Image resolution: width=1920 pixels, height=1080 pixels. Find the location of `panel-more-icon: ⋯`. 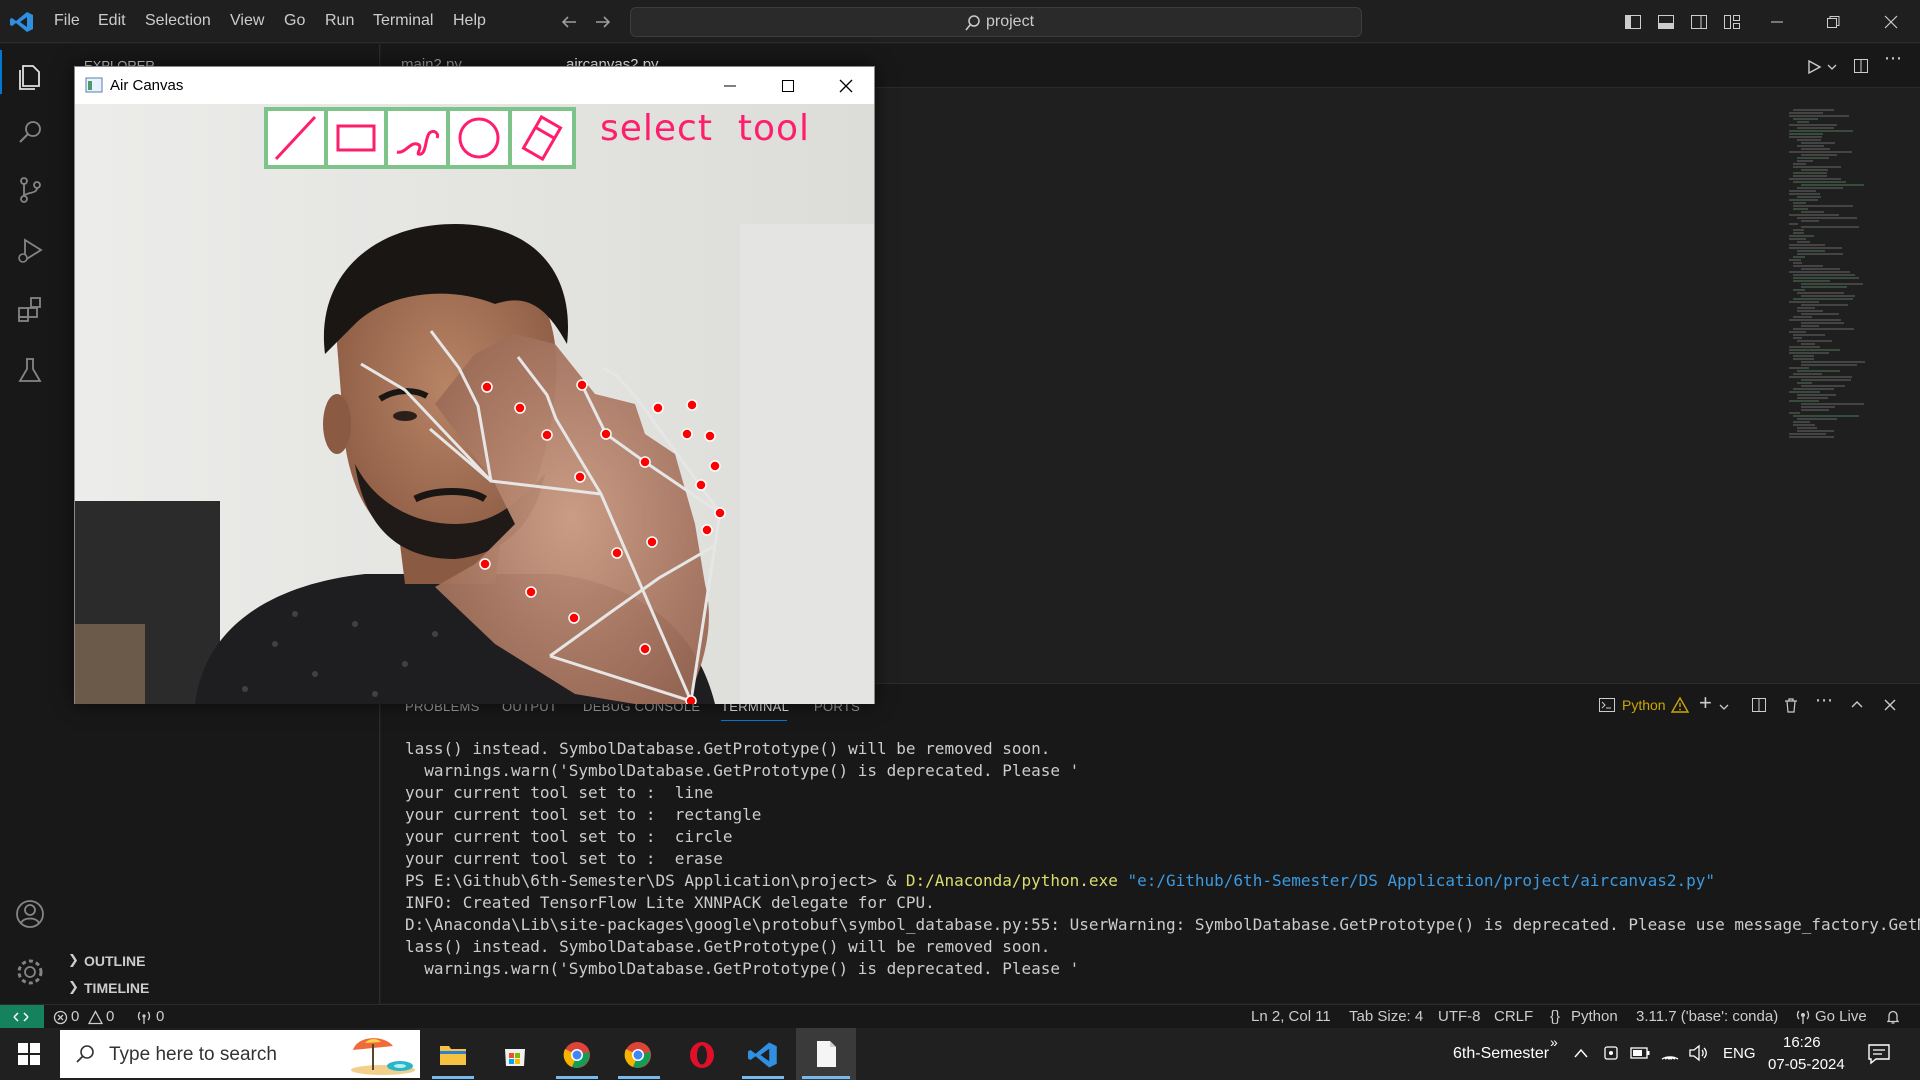

panel-more-icon: ⋯ is located at coordinates (1824, 700).